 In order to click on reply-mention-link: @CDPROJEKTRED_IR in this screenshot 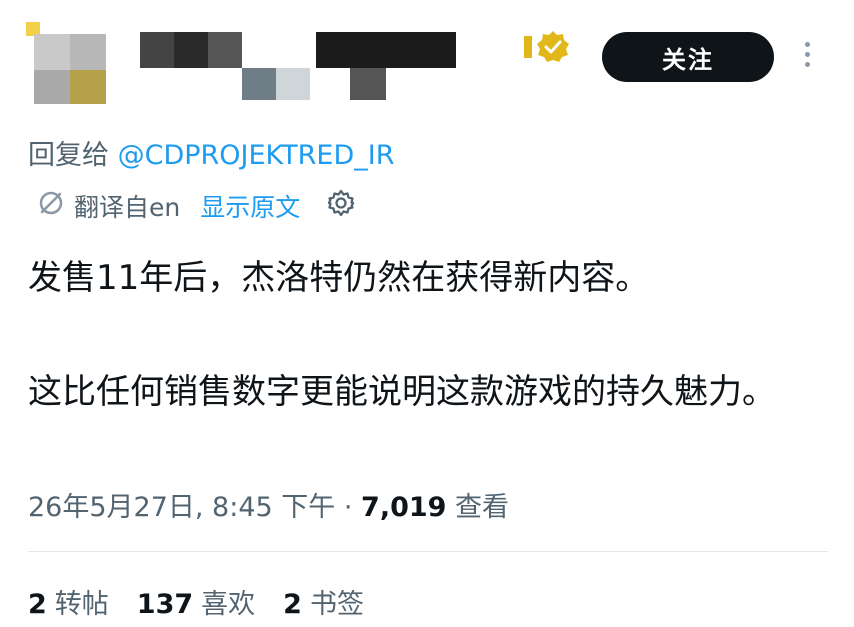, I will do `click(256, 155)`.